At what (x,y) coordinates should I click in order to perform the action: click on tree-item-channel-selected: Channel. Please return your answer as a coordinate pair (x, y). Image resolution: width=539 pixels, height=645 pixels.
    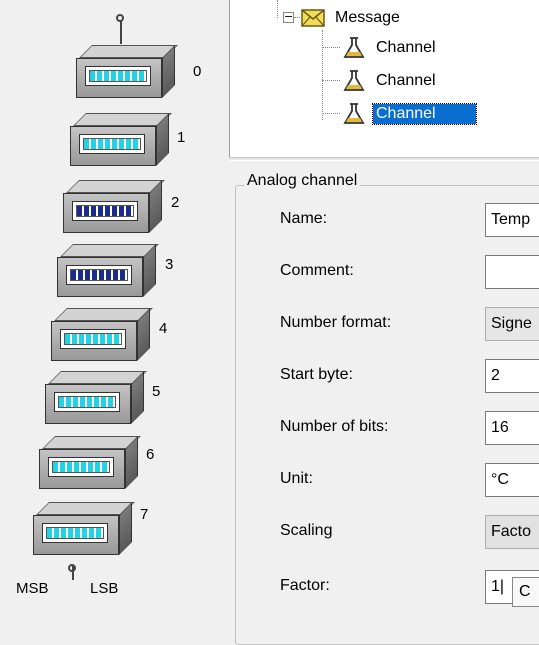
    Looking at the image, I should click on (409, 114).